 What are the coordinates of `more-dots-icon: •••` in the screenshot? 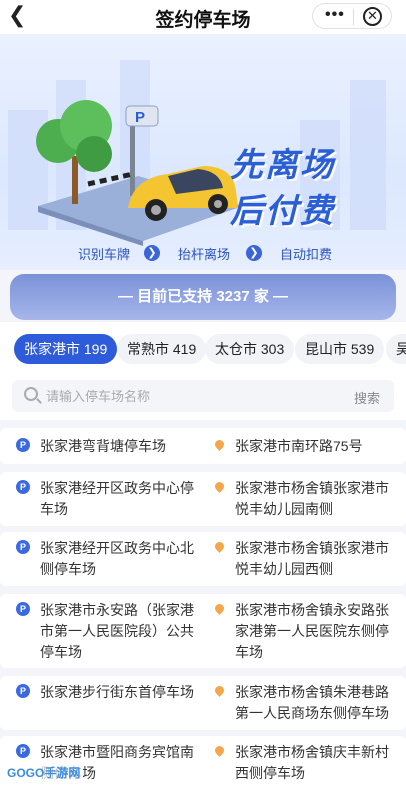 It's located at (335, 15).